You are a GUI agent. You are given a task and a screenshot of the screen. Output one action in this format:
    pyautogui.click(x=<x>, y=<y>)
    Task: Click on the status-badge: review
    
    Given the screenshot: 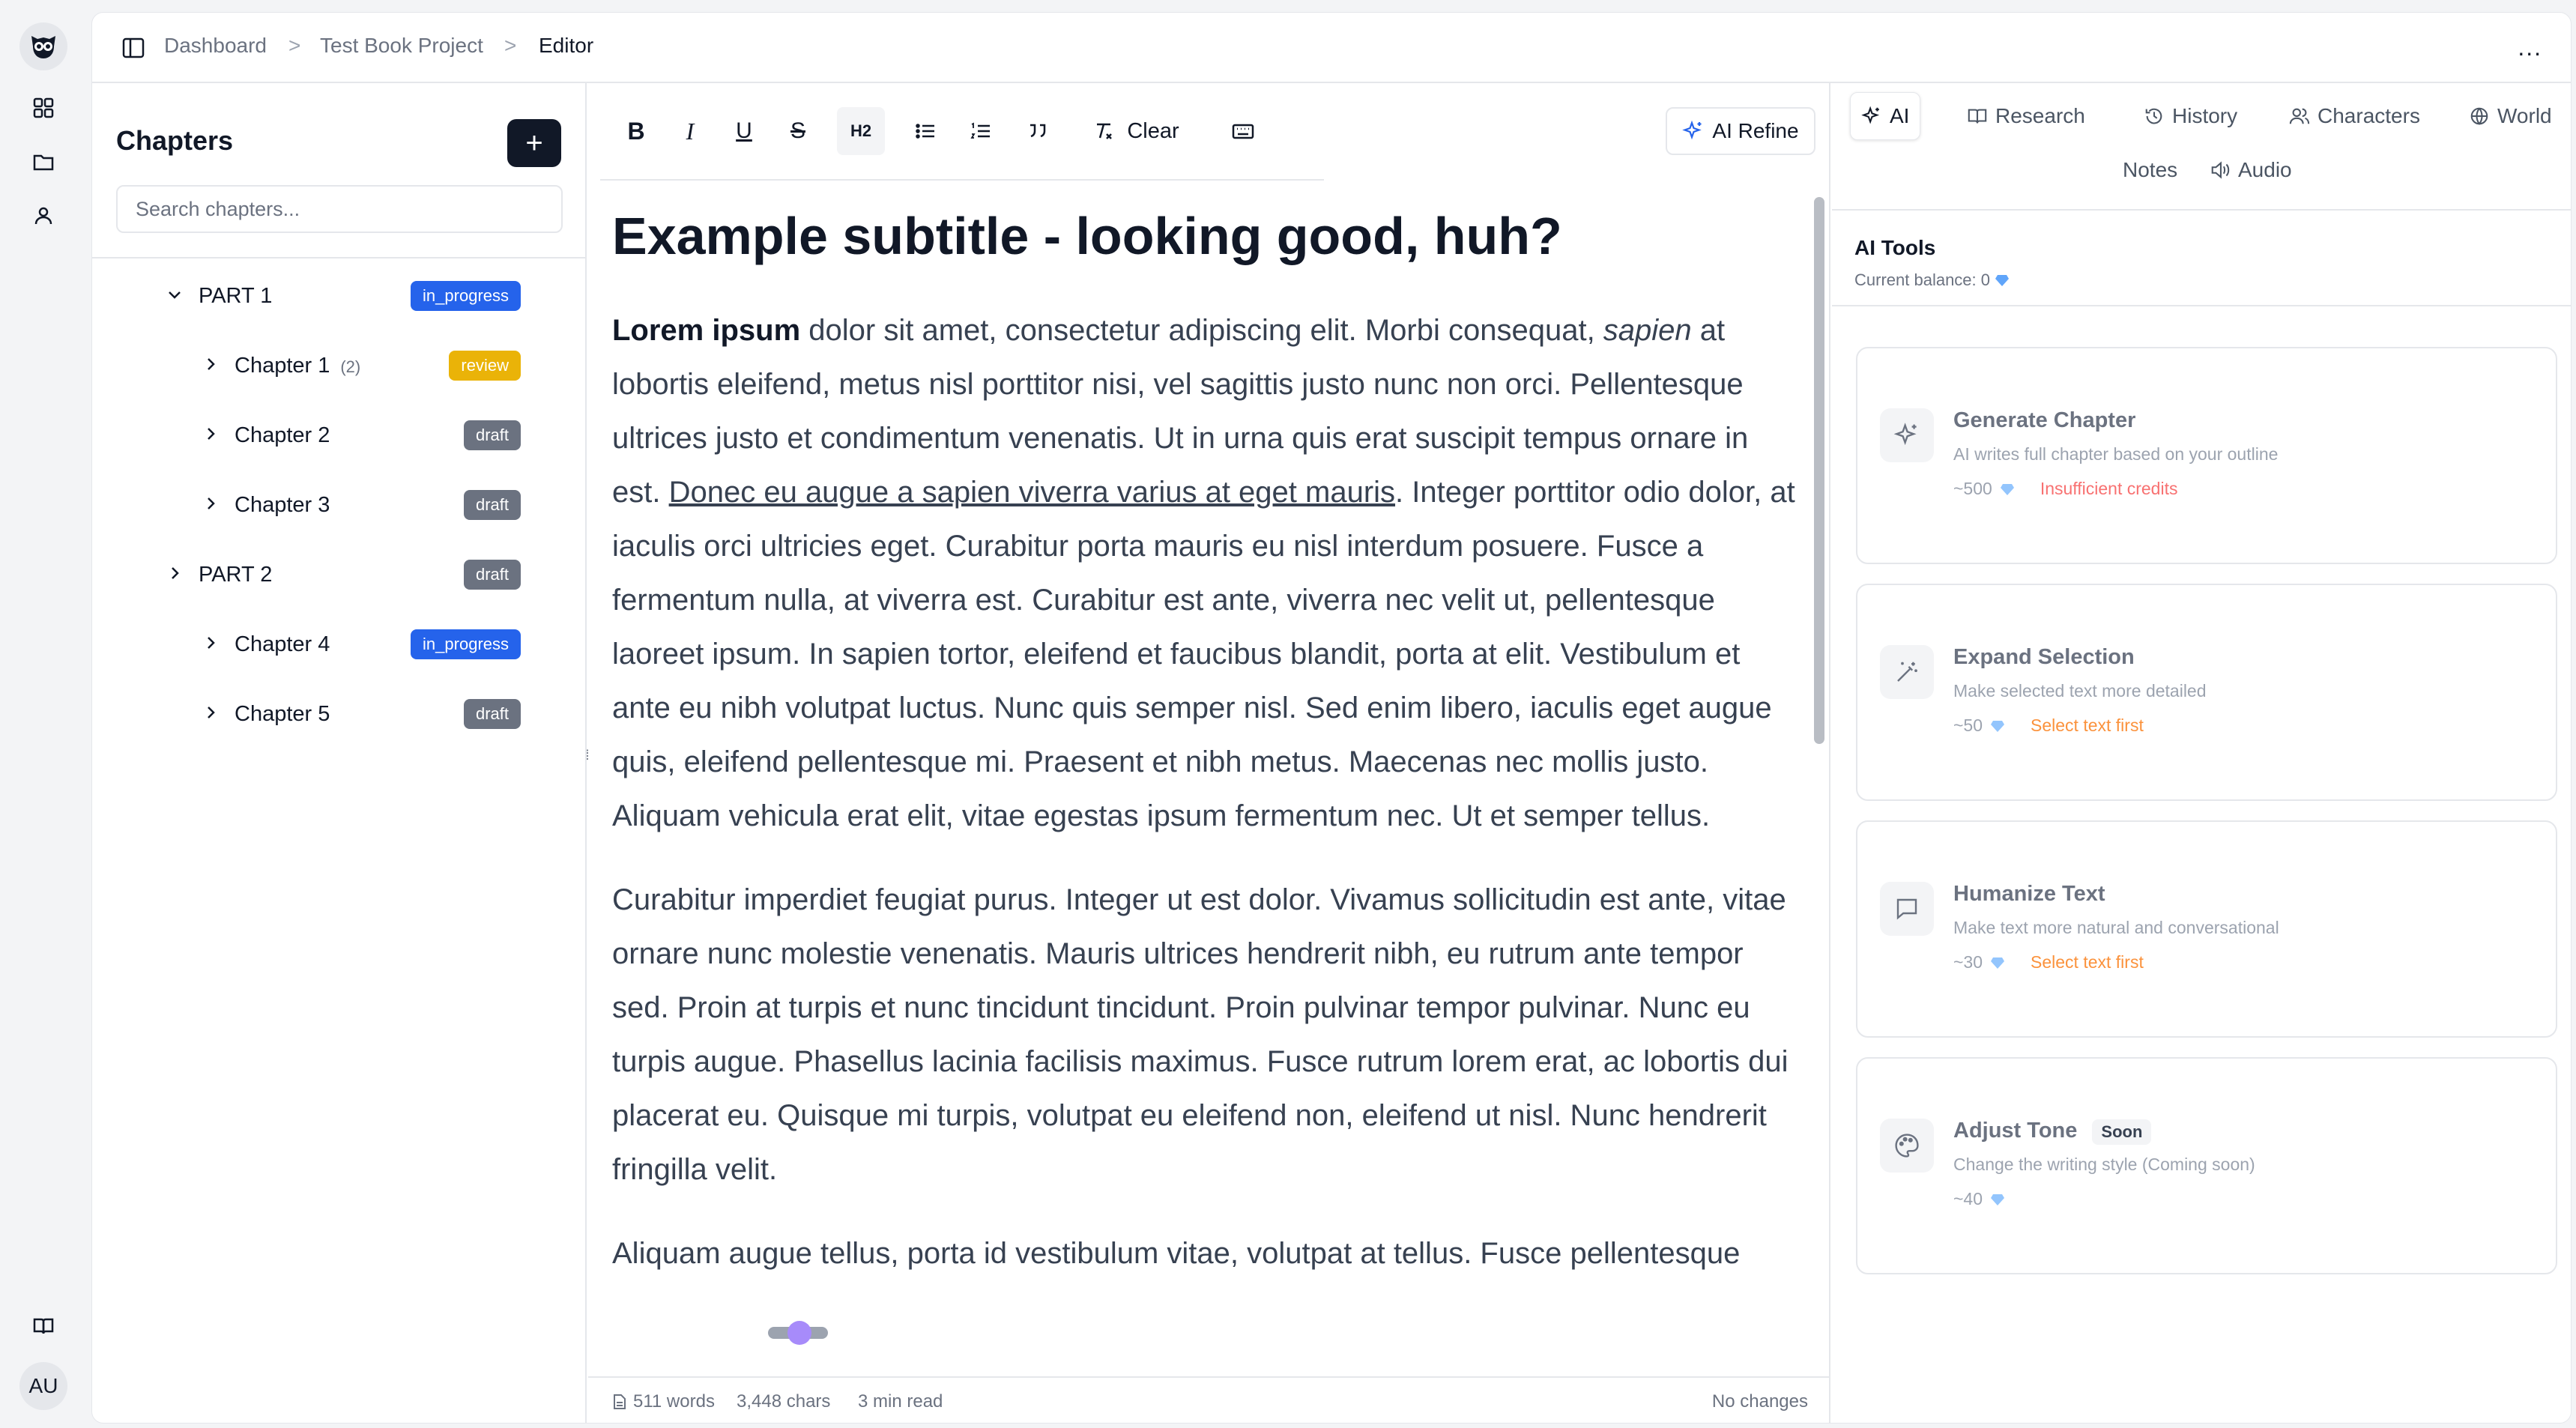 What is the action you would take?
    pyautogui.click(x=485, y=366)
    